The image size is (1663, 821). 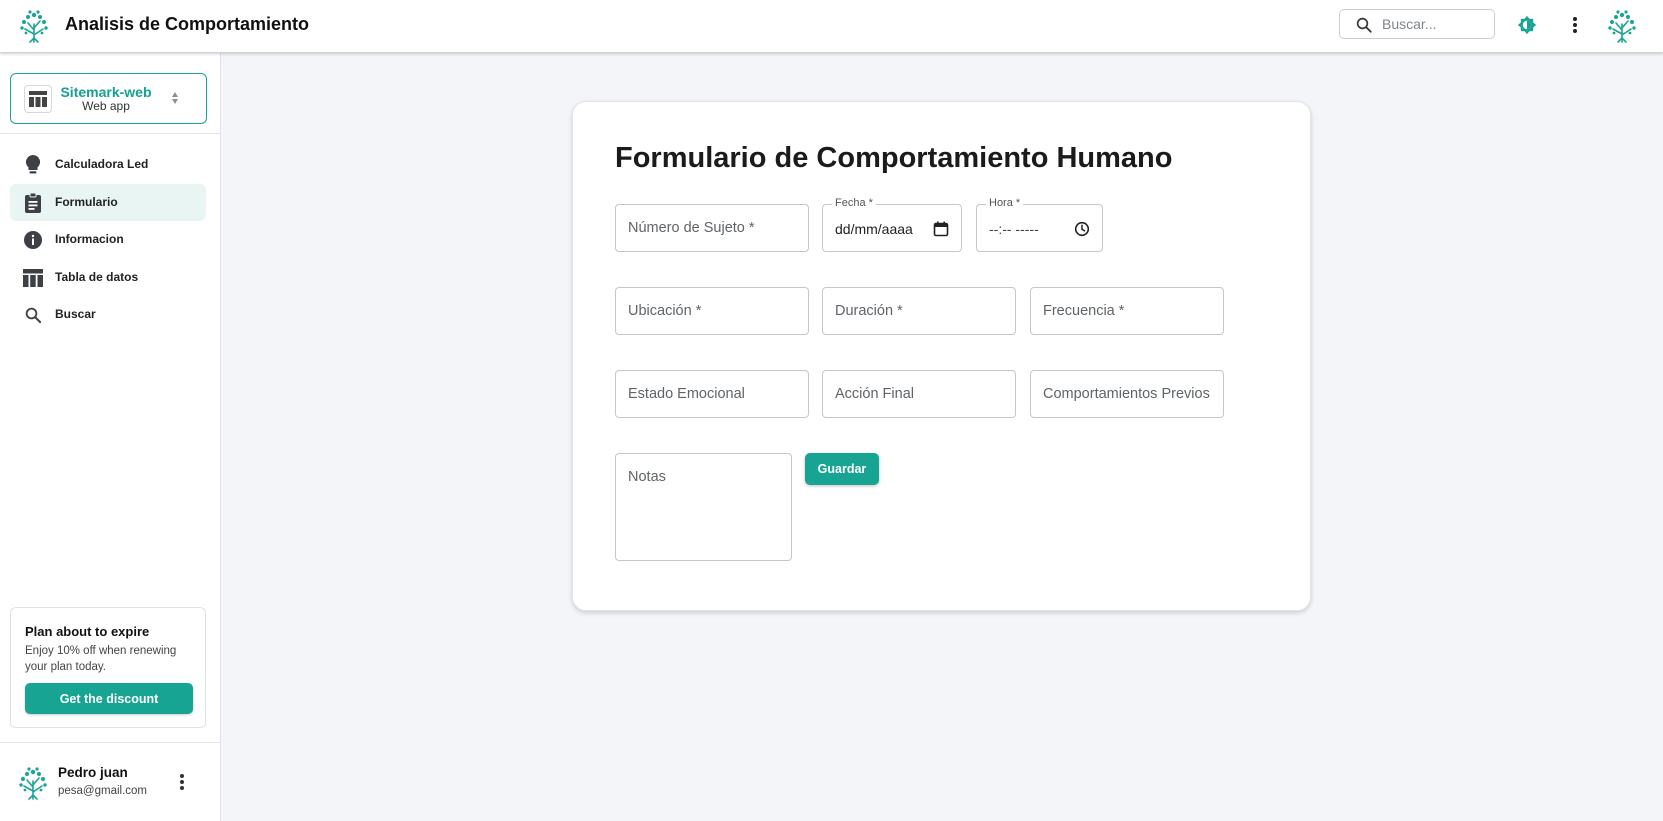 I want to click on sidebar-item-tabla-de-datos: Tabla de datos, so click(x=108, y=277).